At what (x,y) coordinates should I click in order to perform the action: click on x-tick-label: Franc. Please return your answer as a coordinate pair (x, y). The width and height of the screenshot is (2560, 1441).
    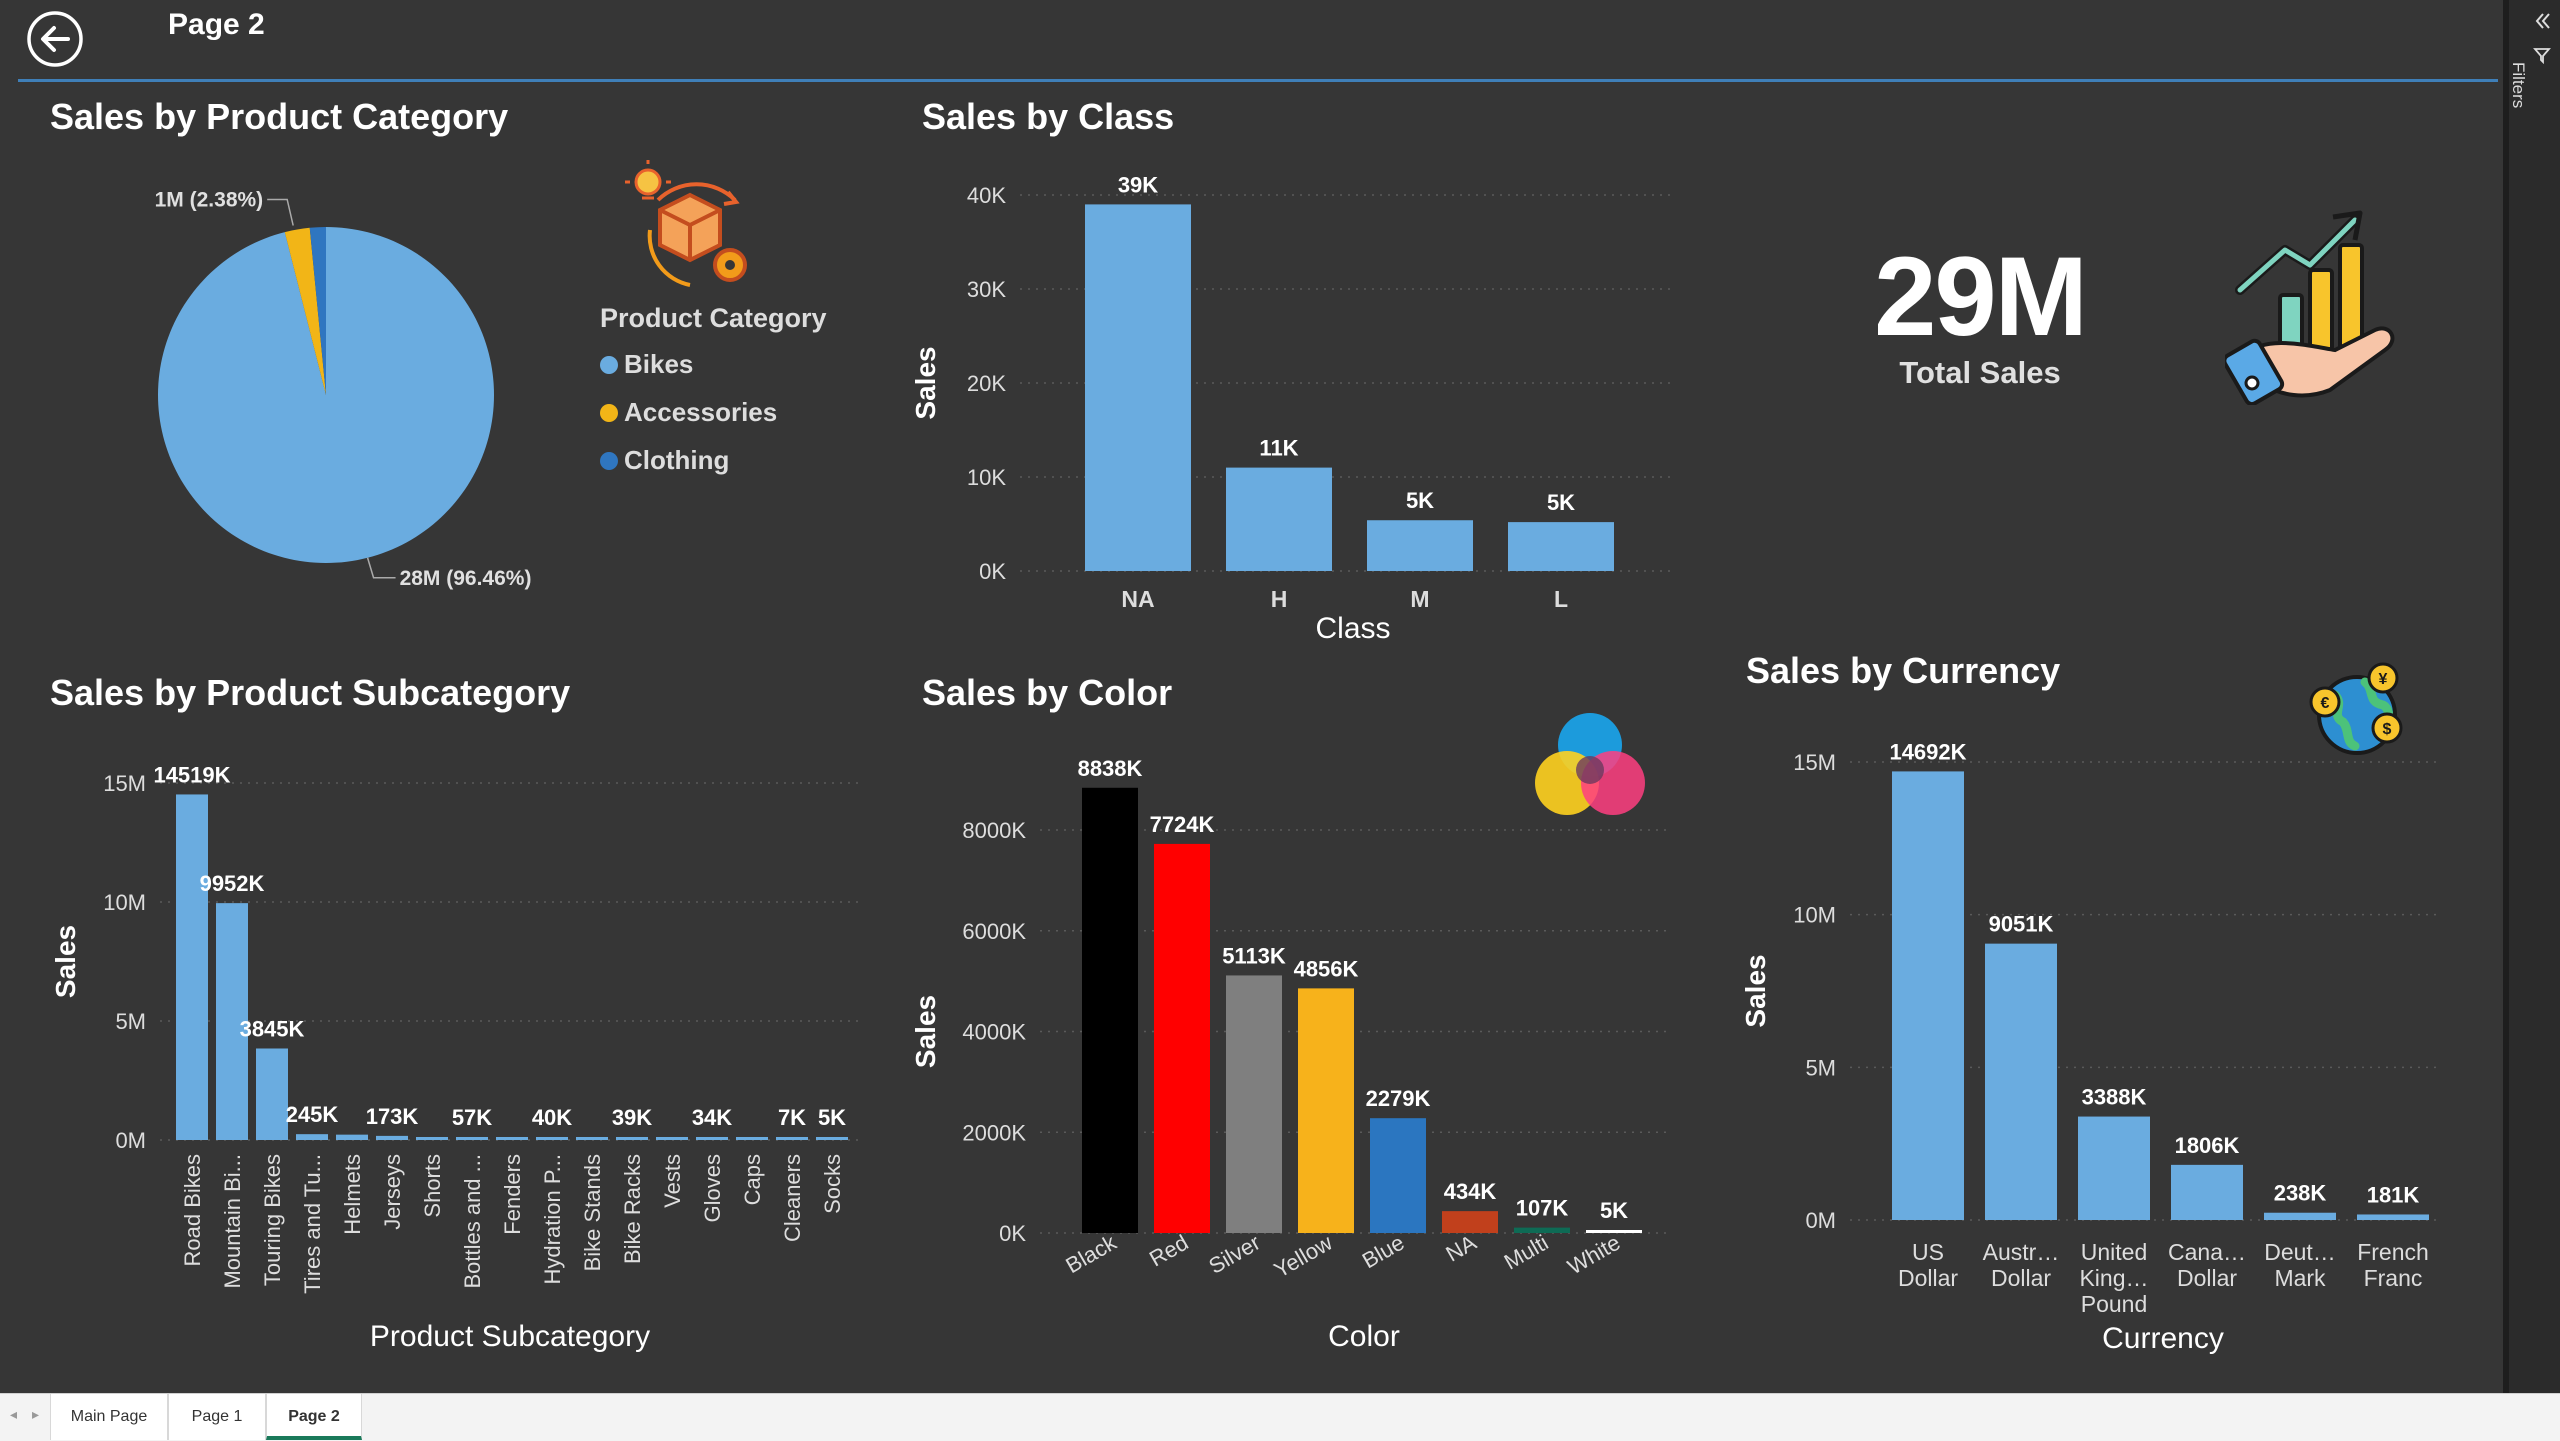
    Looking at the image, I should click on (2393, 1278).